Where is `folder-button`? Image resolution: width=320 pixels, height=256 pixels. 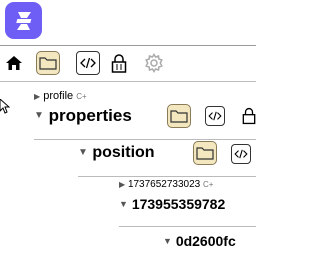 folder-button is located at coordinates (48, 63).